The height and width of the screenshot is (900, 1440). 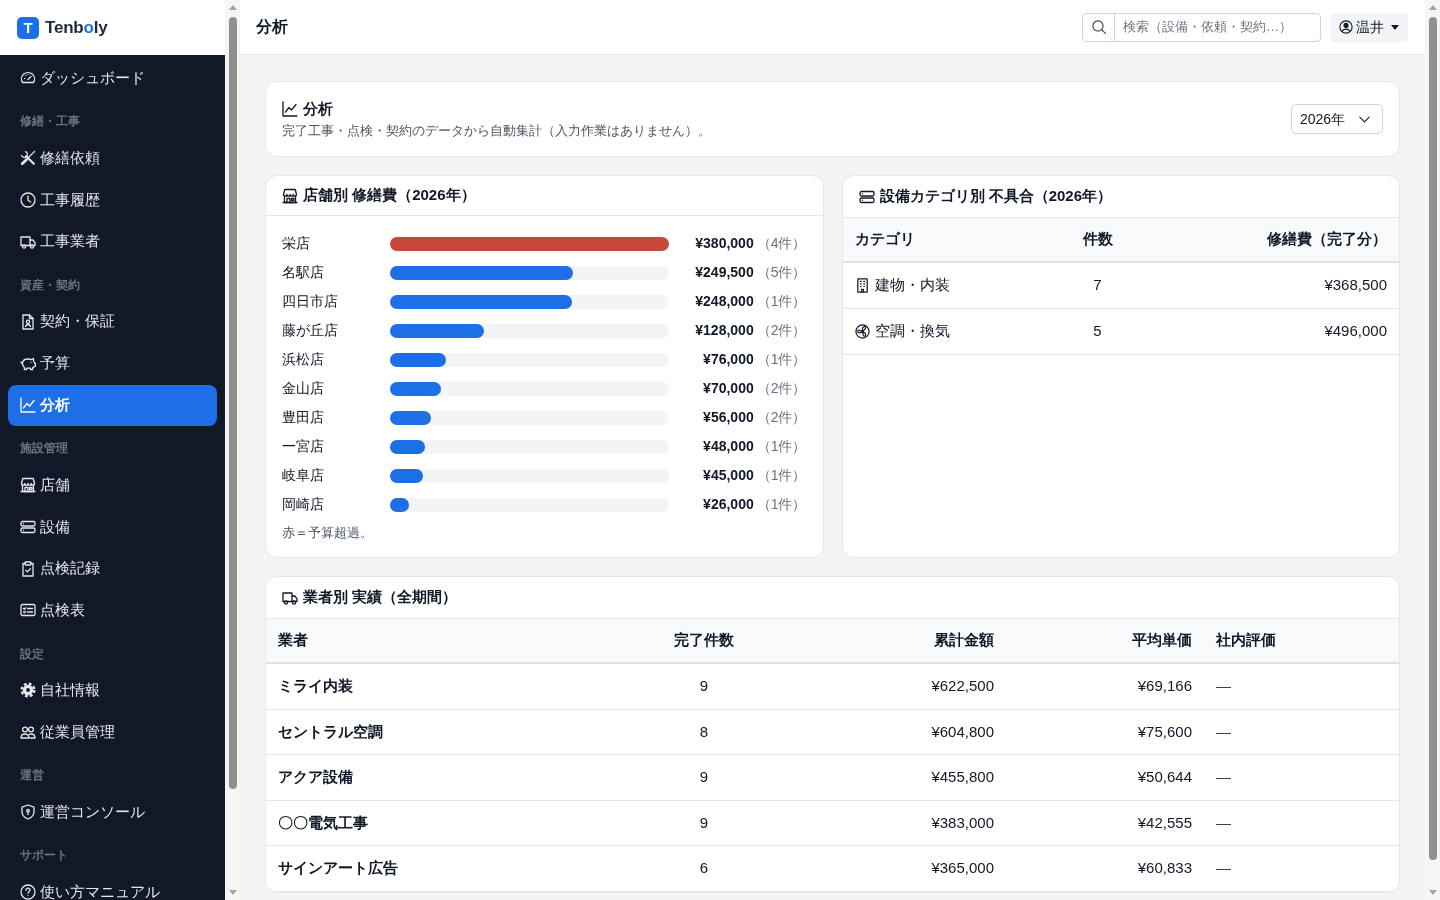 I want to click on amount-text: ¥70,000, so click(x=728, y=388).